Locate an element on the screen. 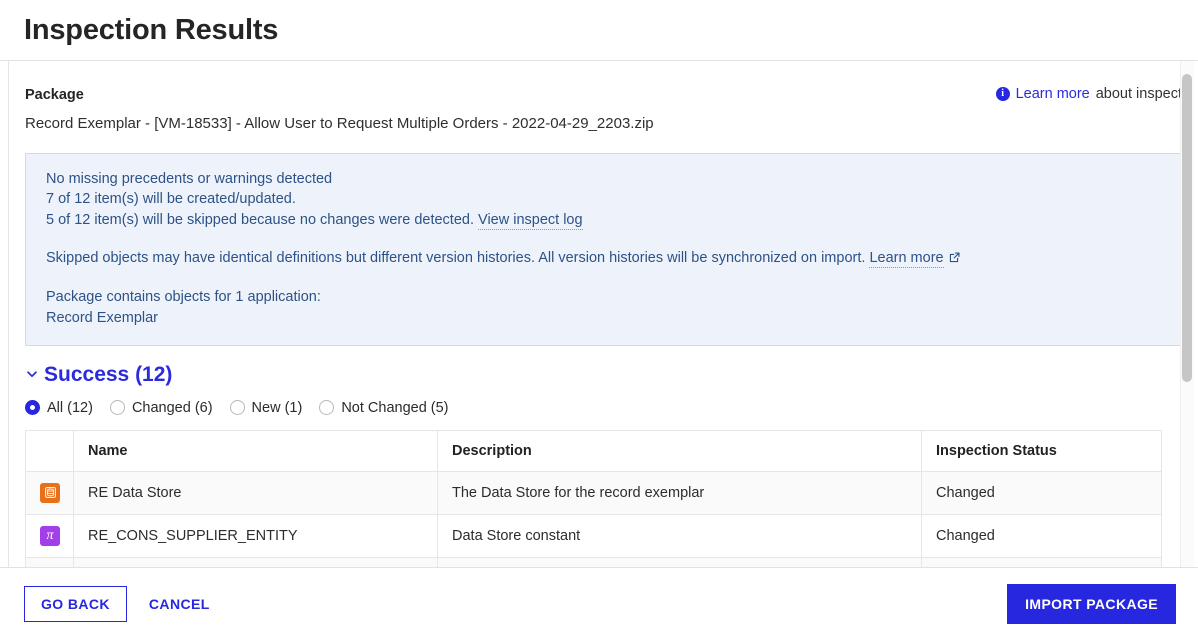 The height and width of the screenshot is (639, 1198). row-description: Data Store constant is located at coordinates (679, 536).